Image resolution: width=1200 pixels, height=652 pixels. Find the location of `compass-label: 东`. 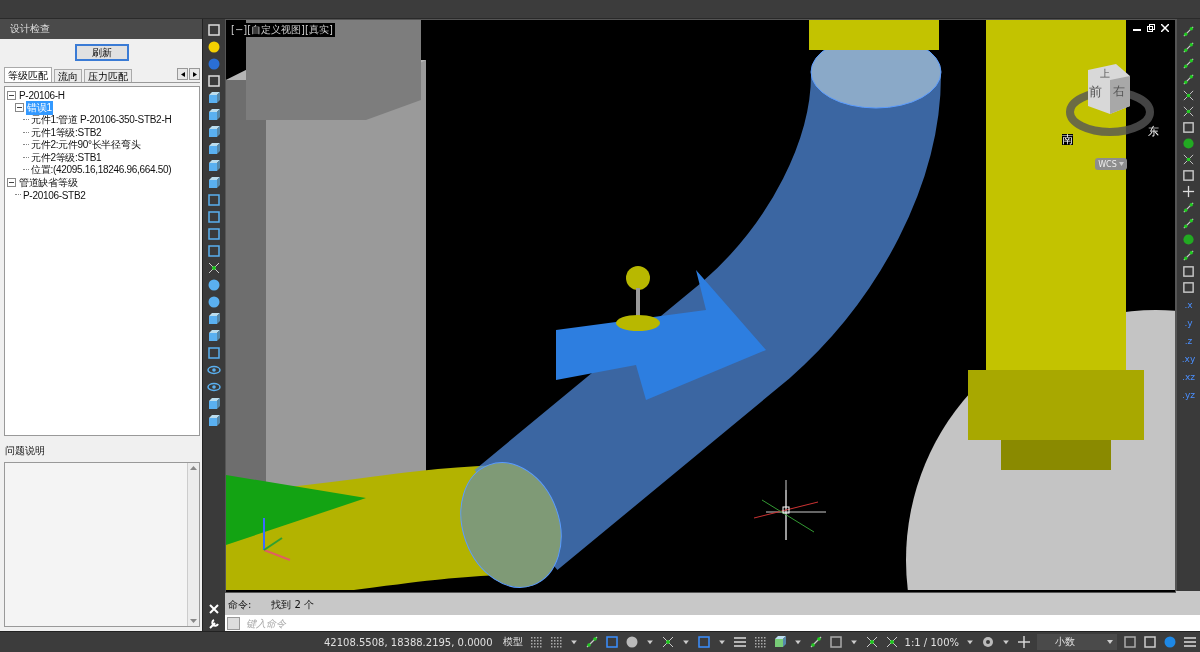

compass-label: 东 is located at coordinates (1153, 131).